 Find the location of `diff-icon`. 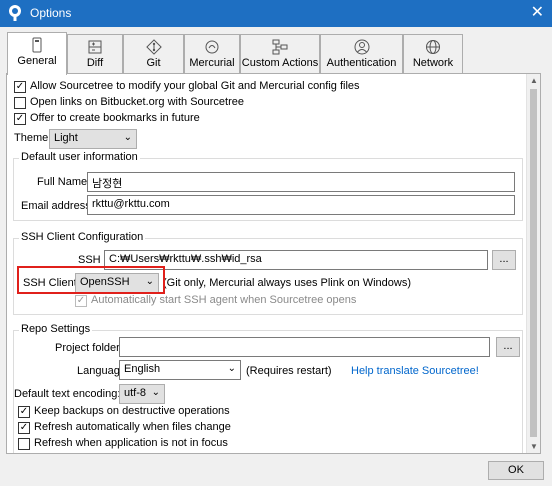

diff-icon is located at coordinates (95, 47).